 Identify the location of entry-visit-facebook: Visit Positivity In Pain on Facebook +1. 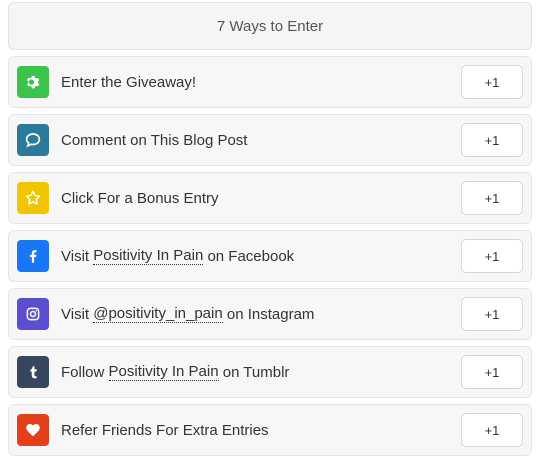
(270, 256).